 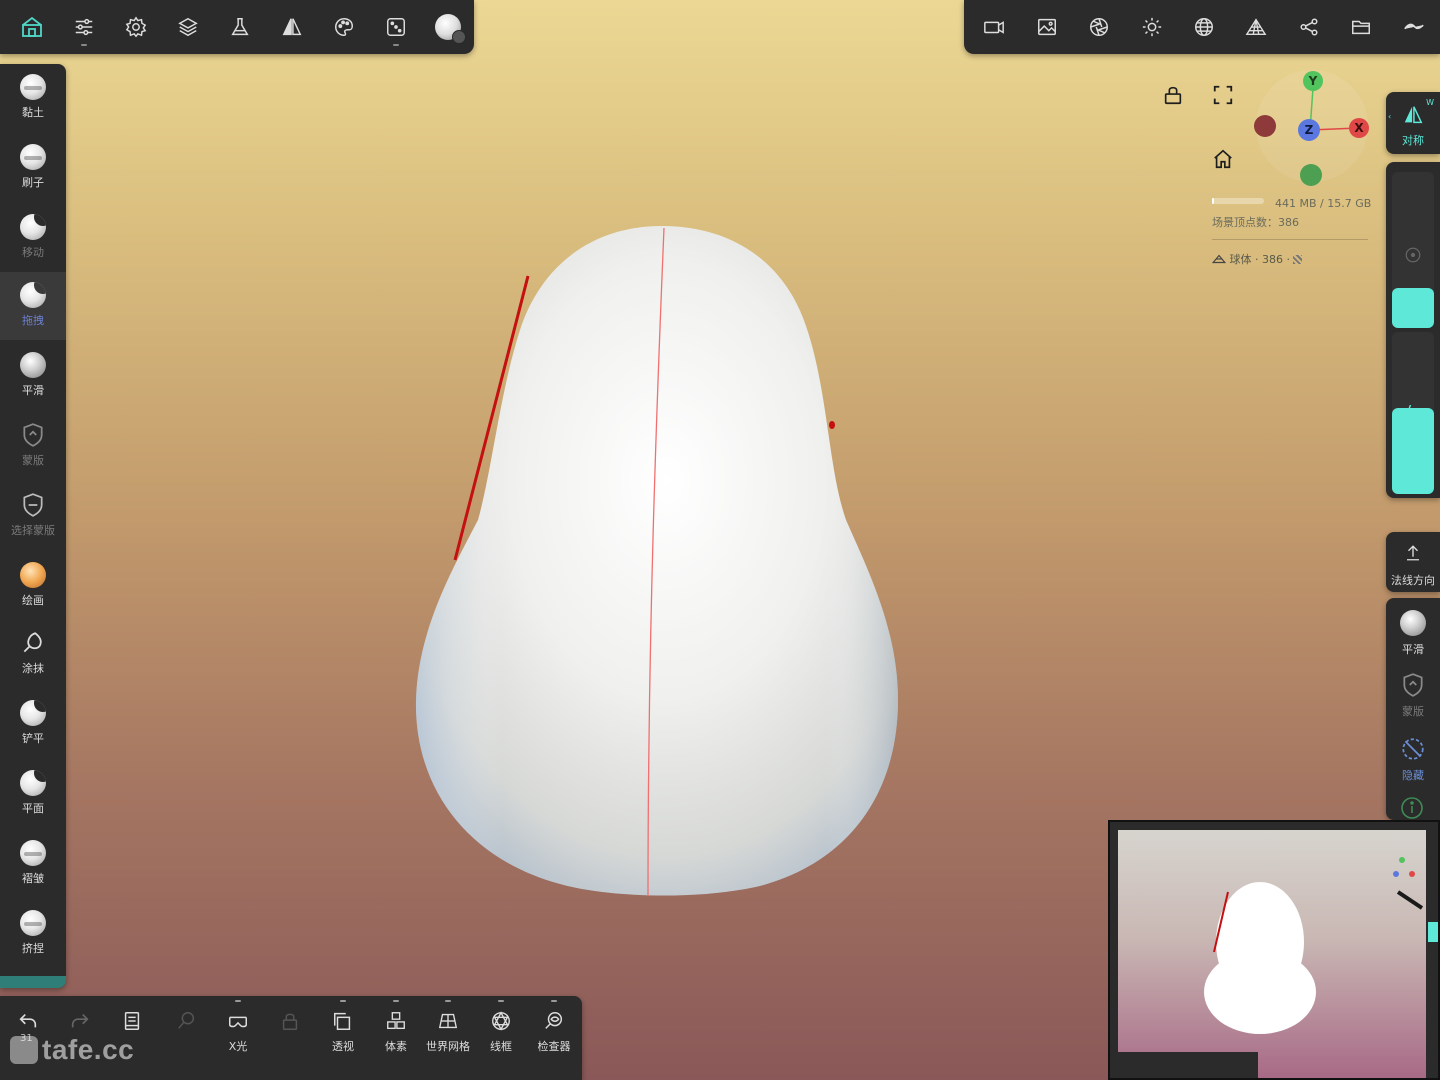 What do you see at coordinates (554, 1020) in the screenshot?
I see `inspector-icon` at bounding box center [554, 1020].